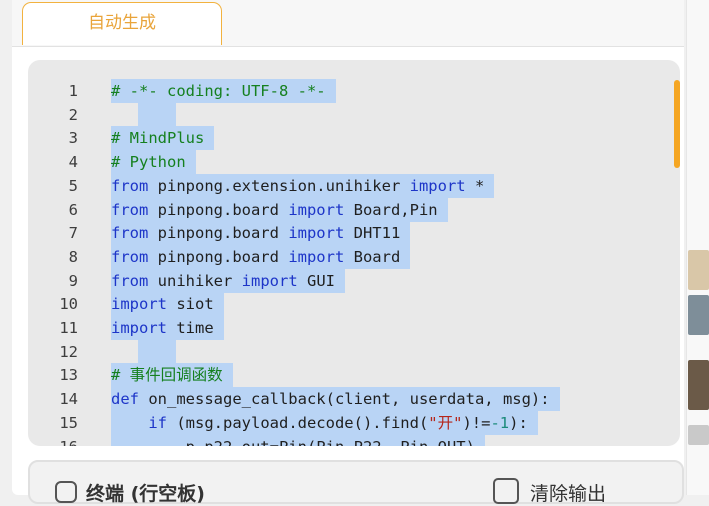  Describe the element at coordinates (348, 114) in the screenshot. I see `code-line: 2` at that location.